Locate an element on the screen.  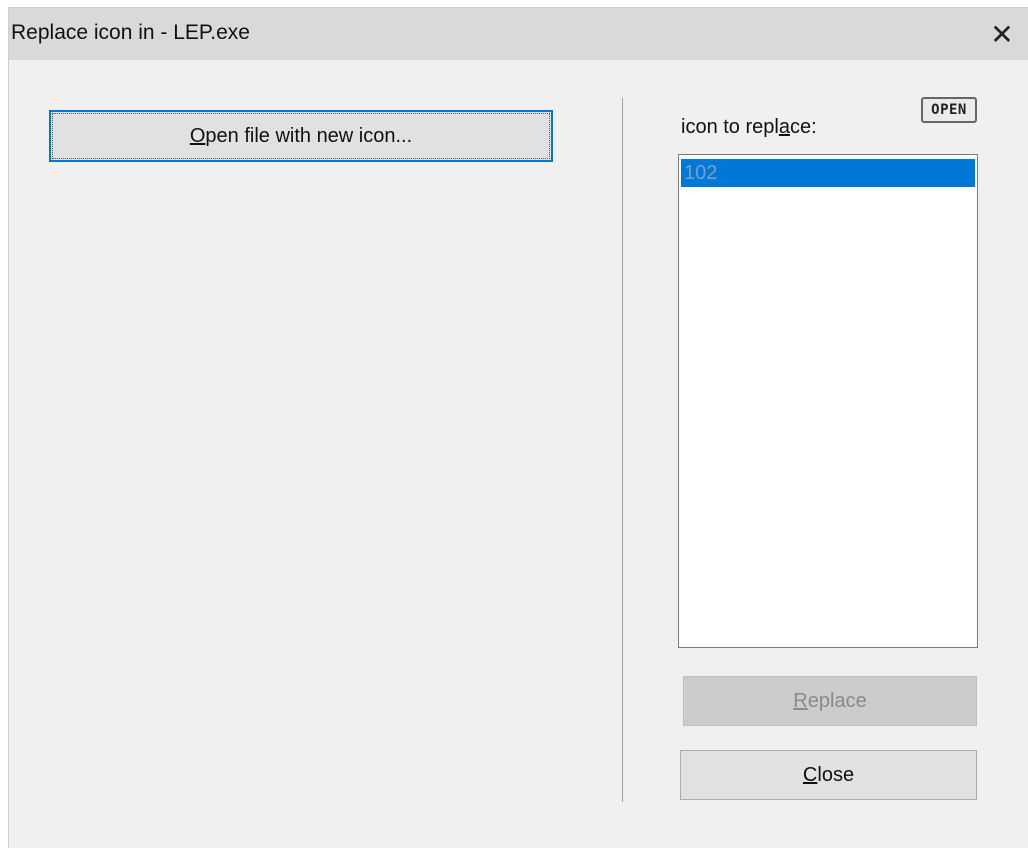
replace-button-label: Replace is located at coordinates (830, 700).